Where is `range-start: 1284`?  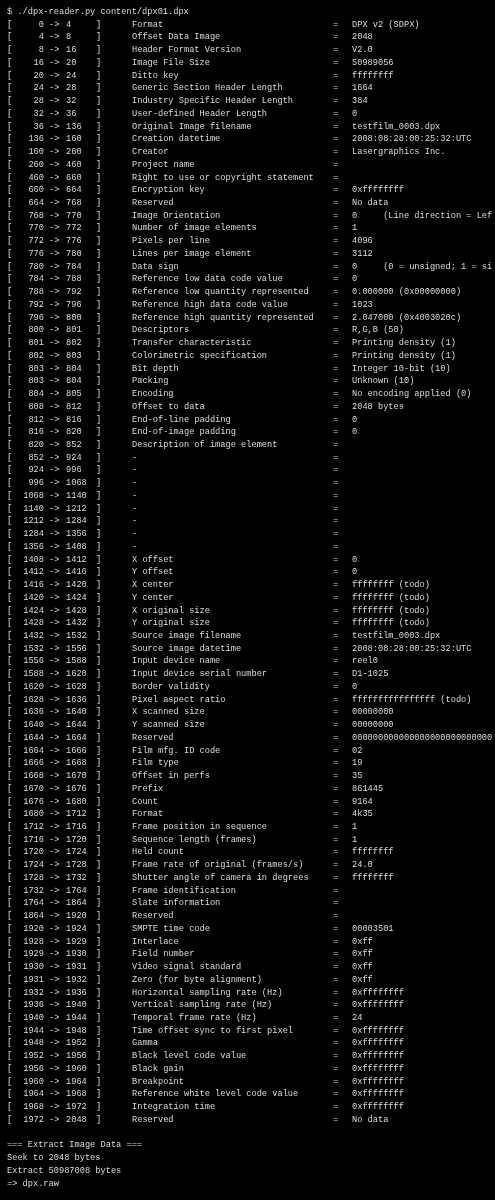 range-start: 1284 is located at coordinates (33, 534).